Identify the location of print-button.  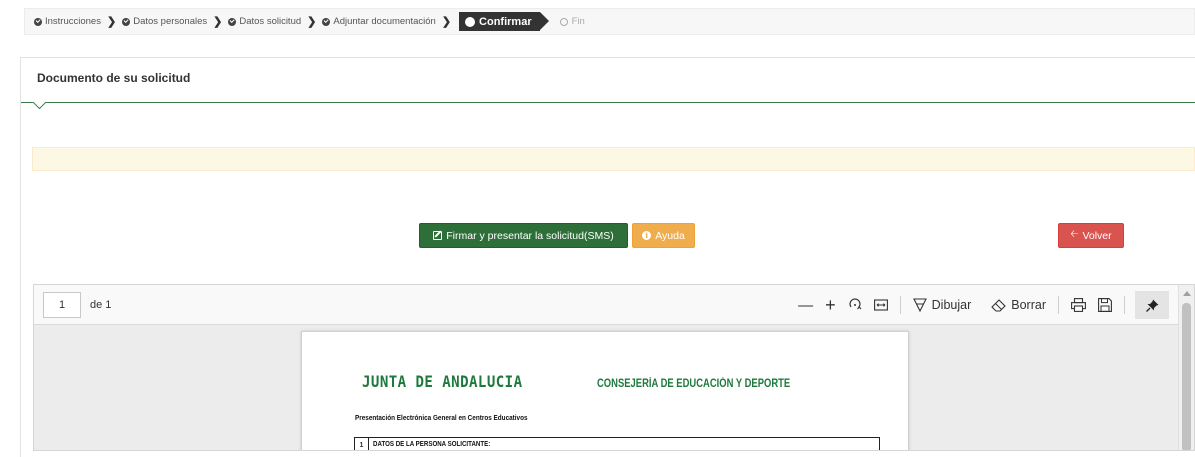
(1078, 305).